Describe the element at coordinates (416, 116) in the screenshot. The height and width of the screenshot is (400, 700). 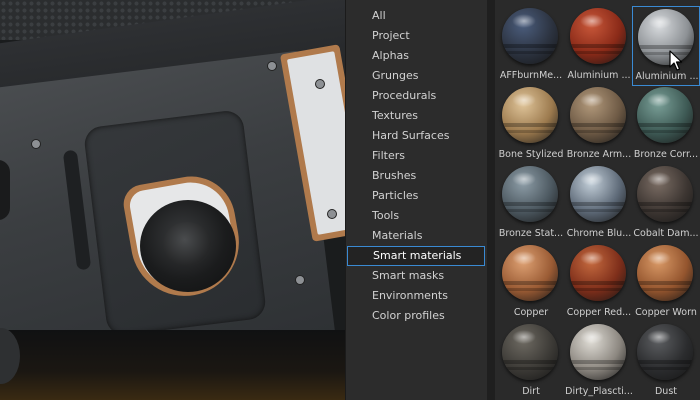
I see `category-item: Textures` at that location.